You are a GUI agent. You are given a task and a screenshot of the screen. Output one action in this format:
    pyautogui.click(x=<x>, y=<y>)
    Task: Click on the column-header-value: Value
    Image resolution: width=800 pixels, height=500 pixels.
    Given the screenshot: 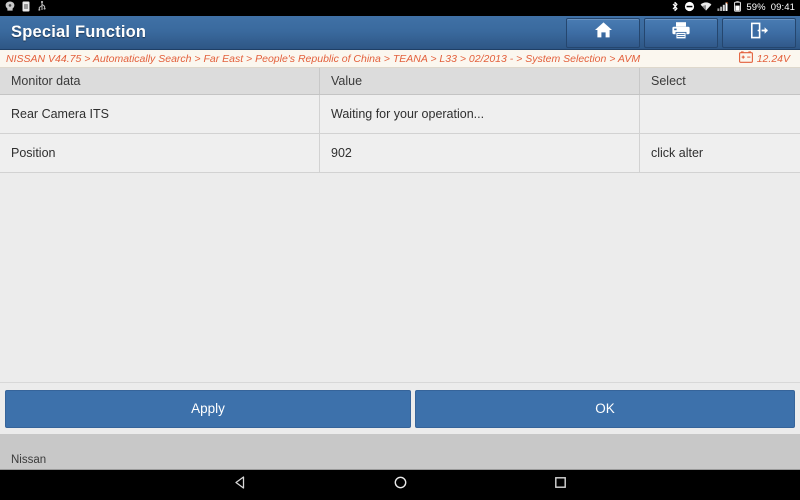 What is the action you would take?
    pyautogui.click(x=480, y=81)
    